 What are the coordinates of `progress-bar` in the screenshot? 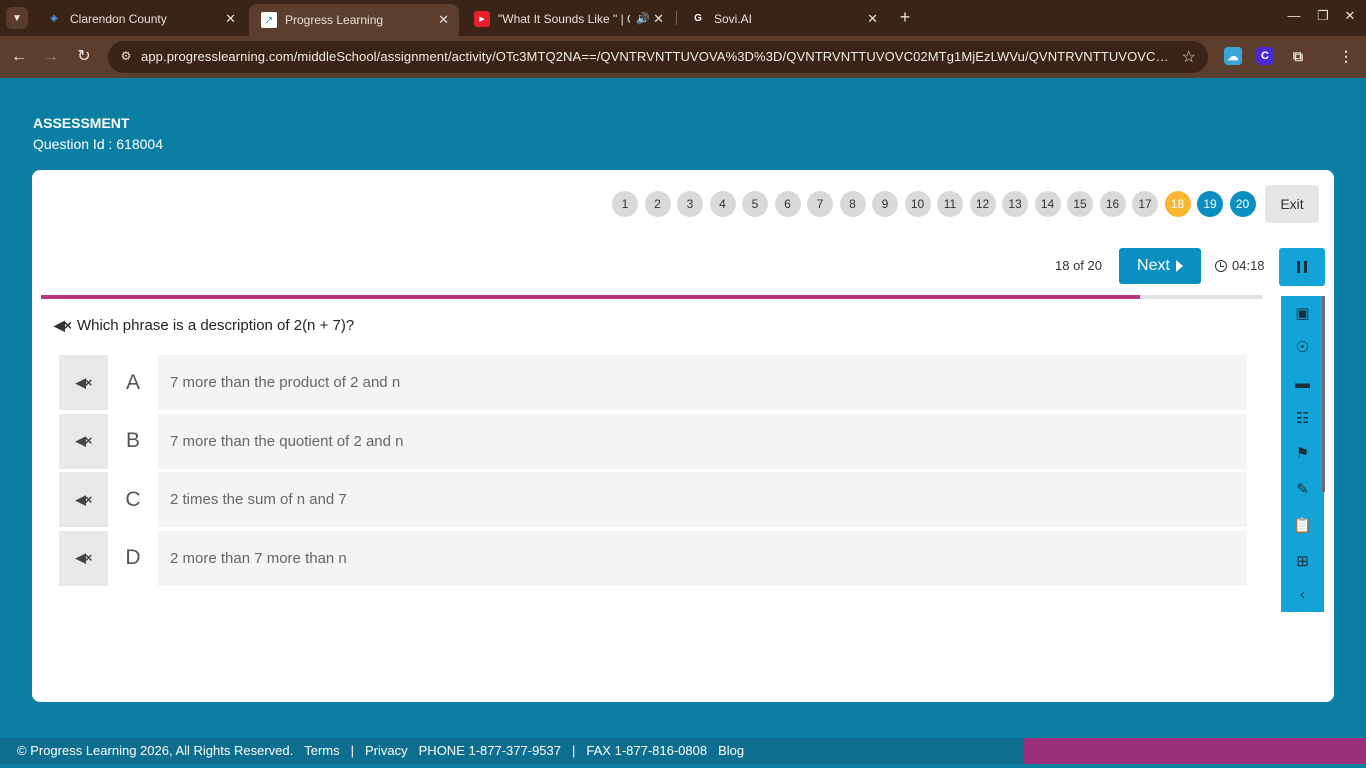 It's located at (651, 297).